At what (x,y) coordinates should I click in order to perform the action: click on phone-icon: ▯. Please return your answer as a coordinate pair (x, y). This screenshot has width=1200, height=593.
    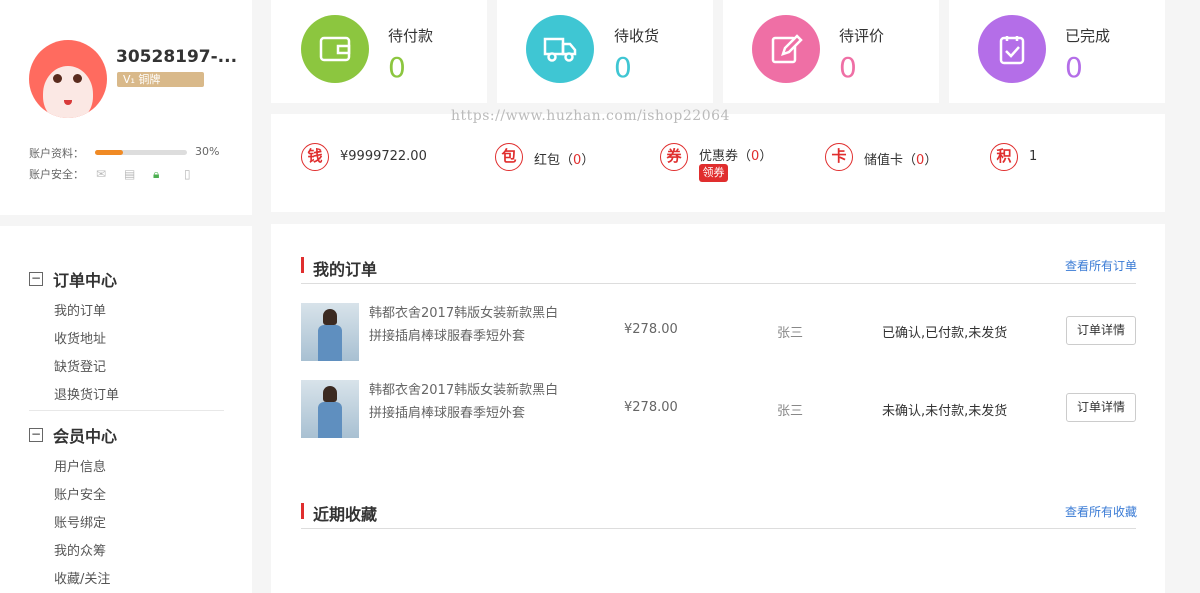
    Looking at the image, I should click on (187, 174).